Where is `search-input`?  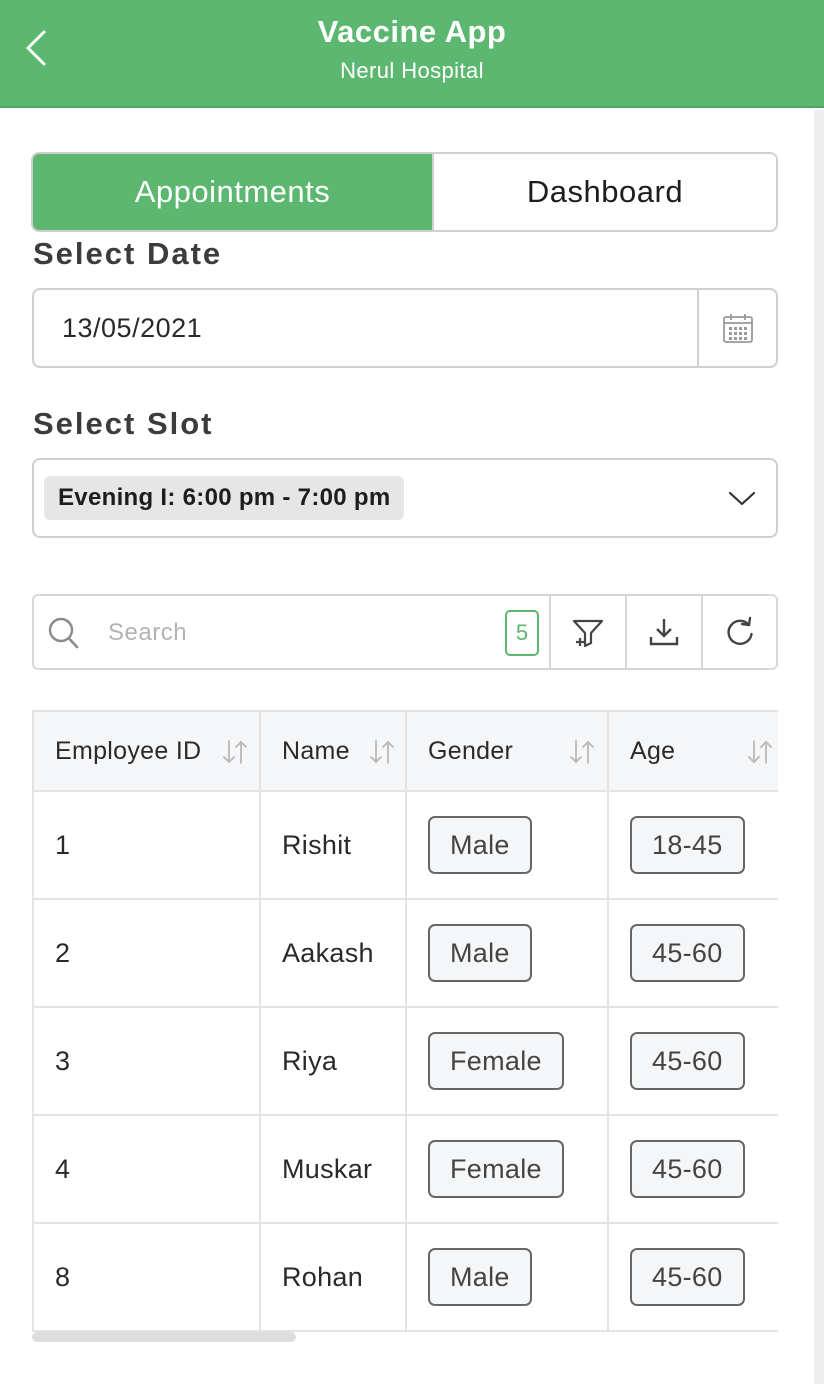
search-input is located at coordinates (298, 633).